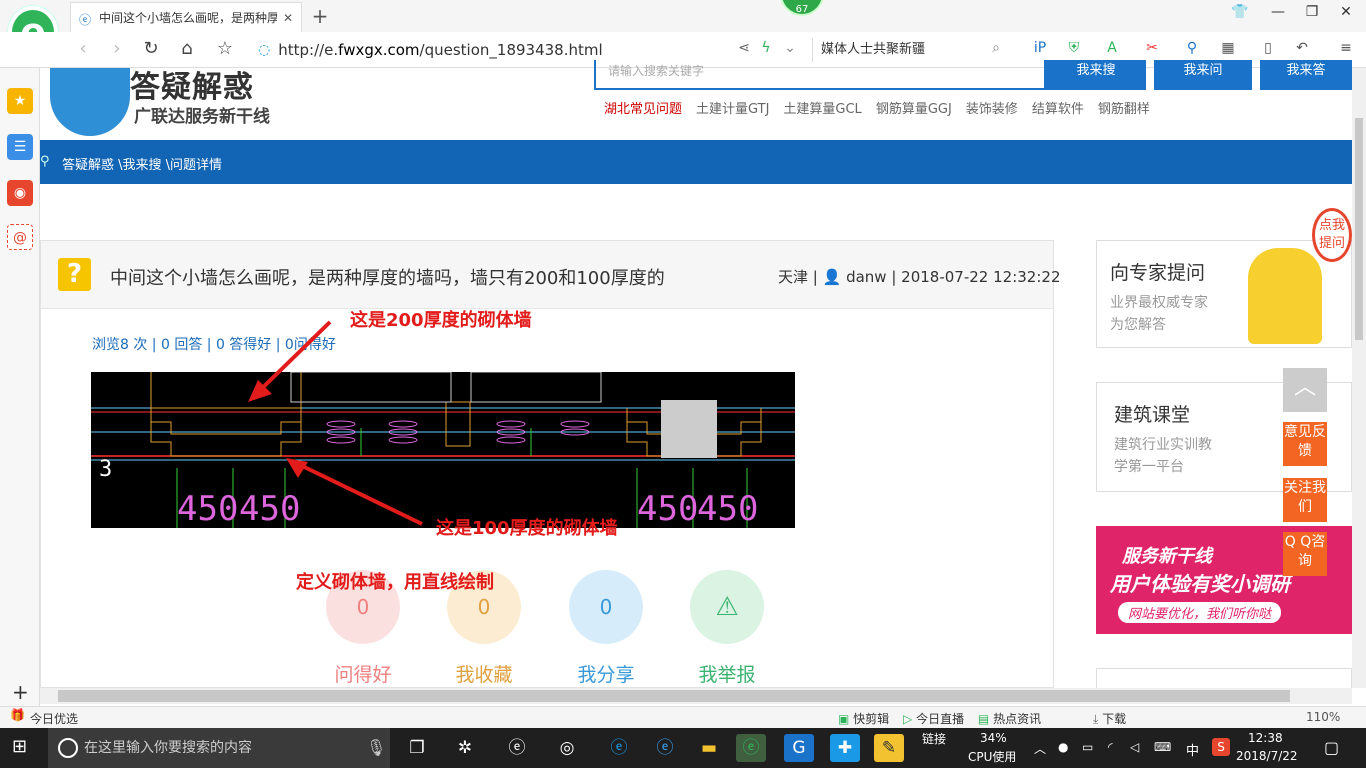 The height and width of the screenshot is (768, 1366). What do you see at coordinates (1268, 50) in the screenshot?
I see `tablet-icon: ▯` at bounding box center [1268, 50].